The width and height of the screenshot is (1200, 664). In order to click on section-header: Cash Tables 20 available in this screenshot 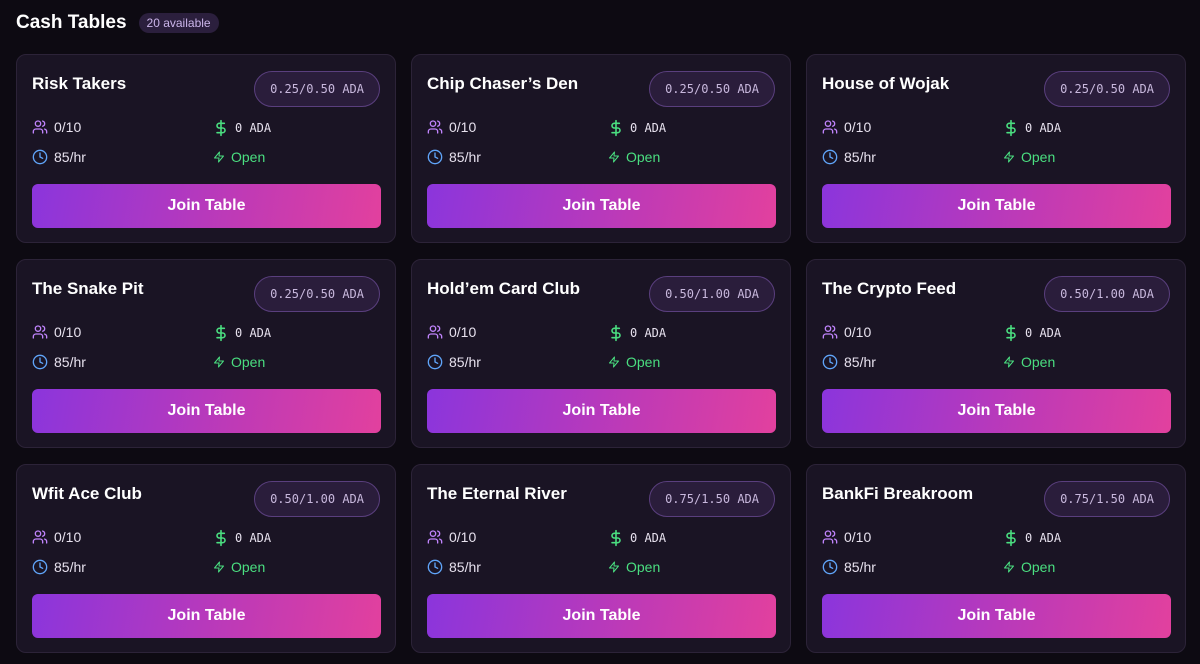, I will do `click(117, 23)`.